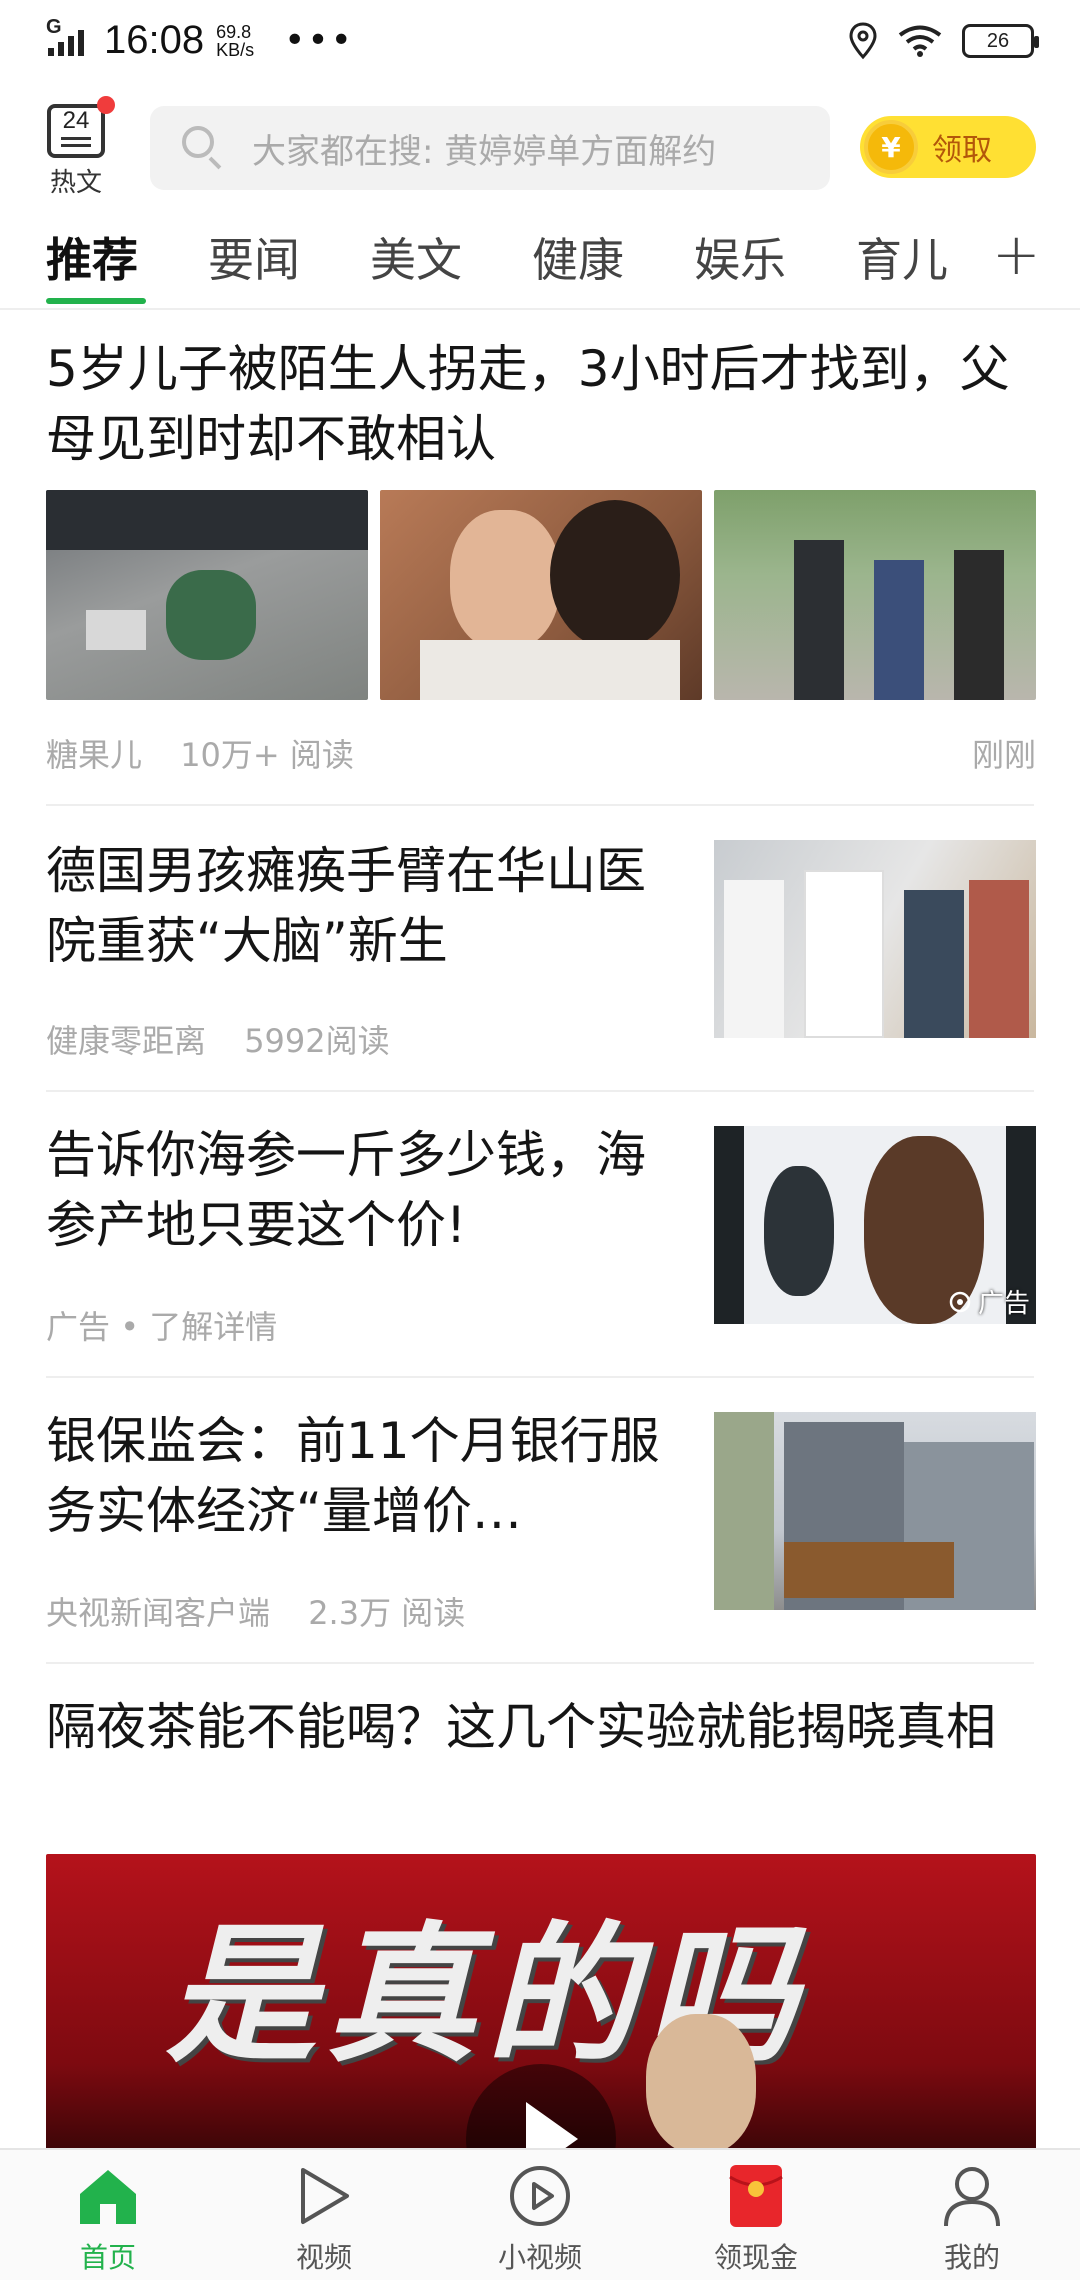 The image size is (1080, 2280). I want to click on profile-icon, so click(972, 2196).